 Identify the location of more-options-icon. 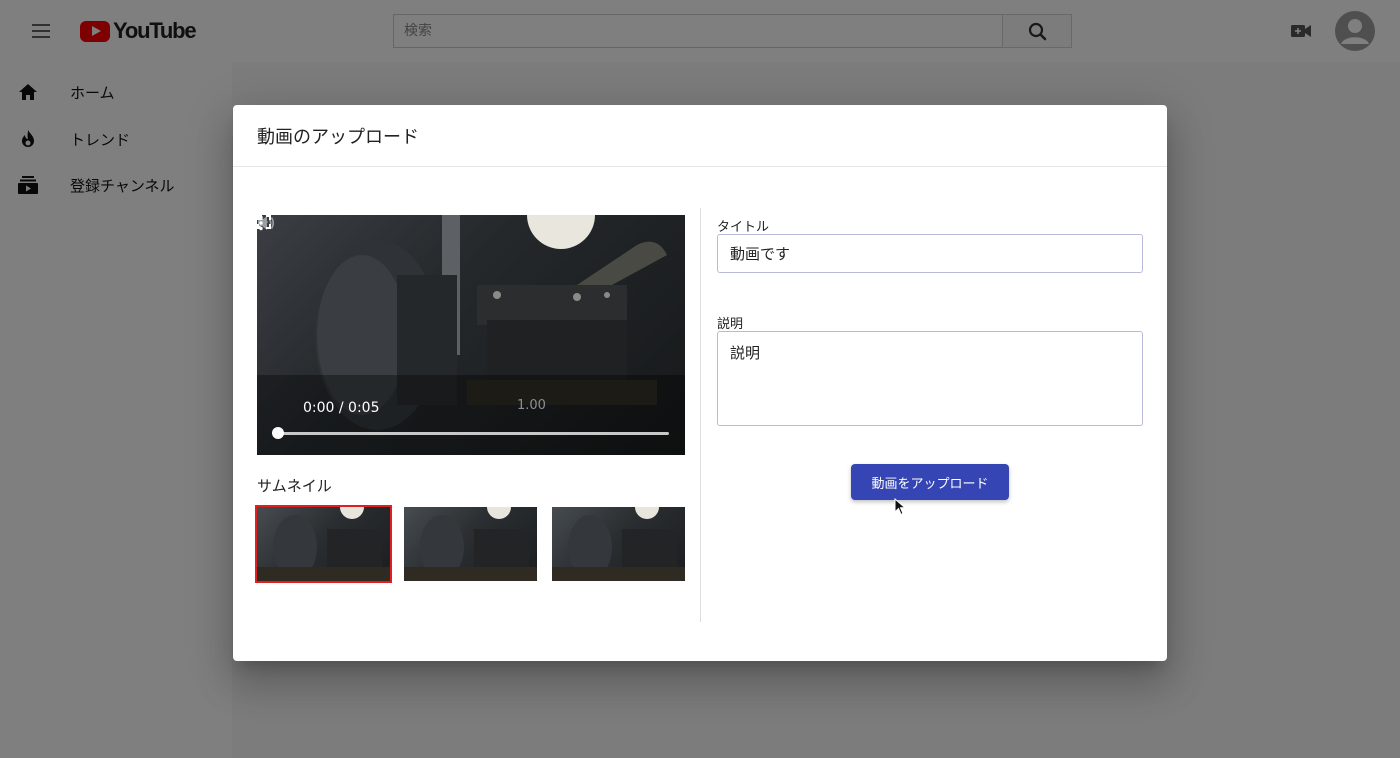
(261, 223).